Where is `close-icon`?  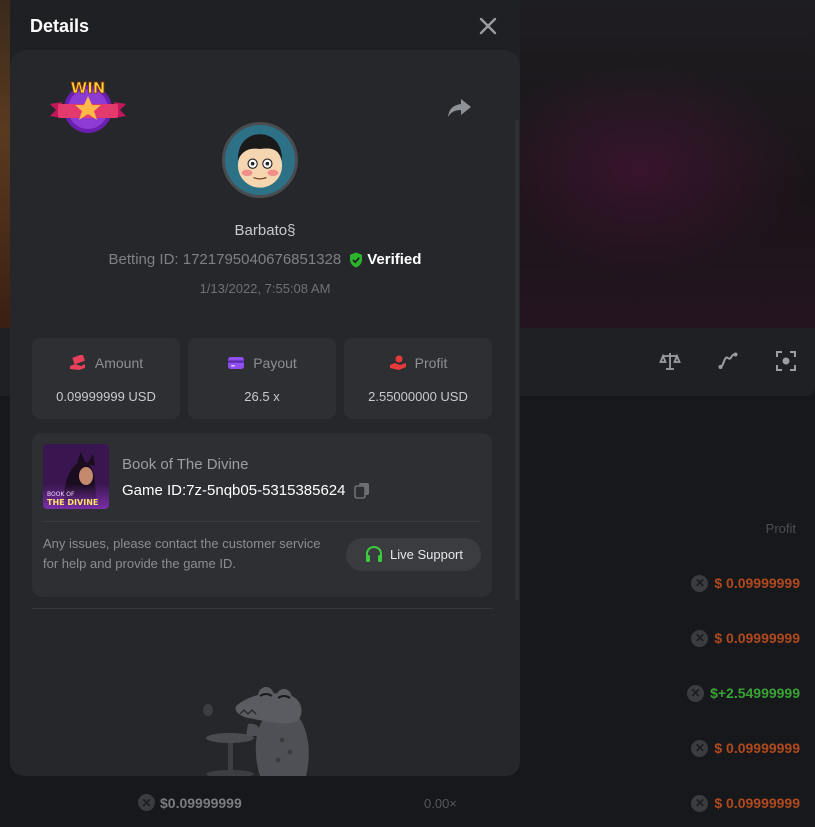 close-icon is located at coordinates (488, 26).